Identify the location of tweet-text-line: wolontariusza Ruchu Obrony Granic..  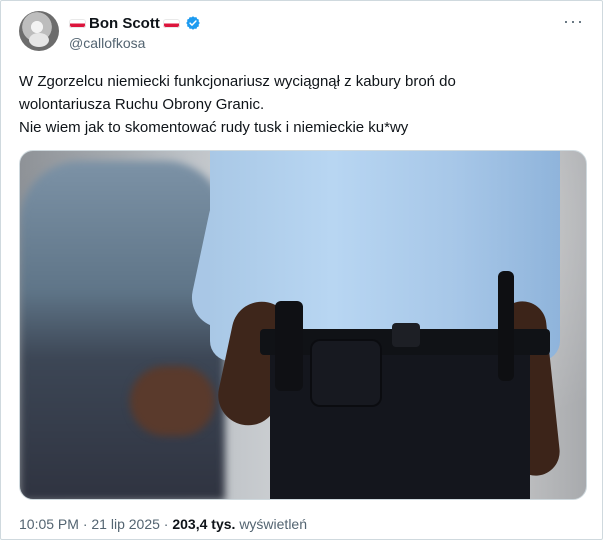
(142, 104).